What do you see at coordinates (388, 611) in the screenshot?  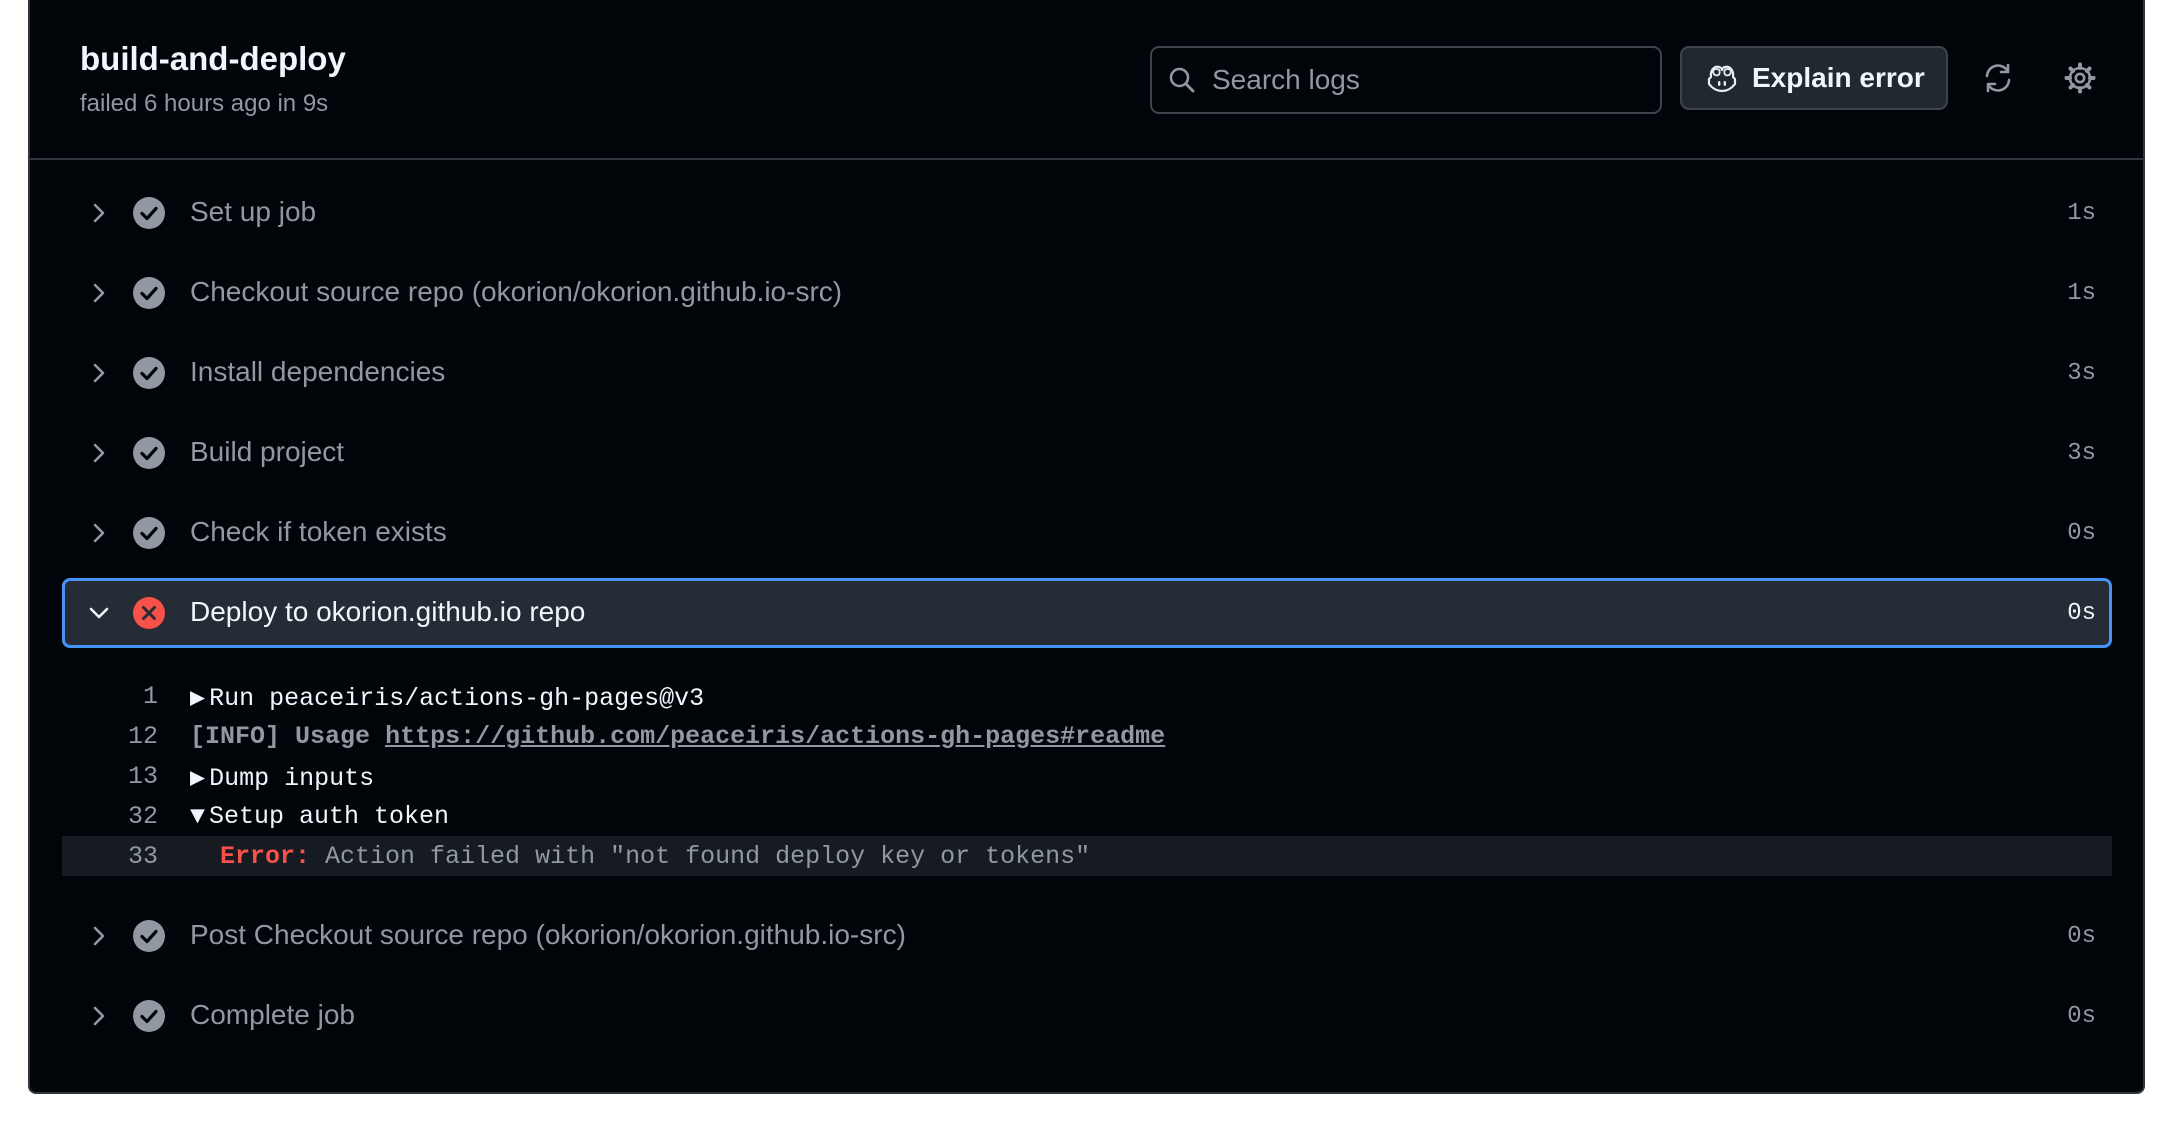 I see `step-name: Deploy to okorion.github.io repo` at bounding box center [388, 611].